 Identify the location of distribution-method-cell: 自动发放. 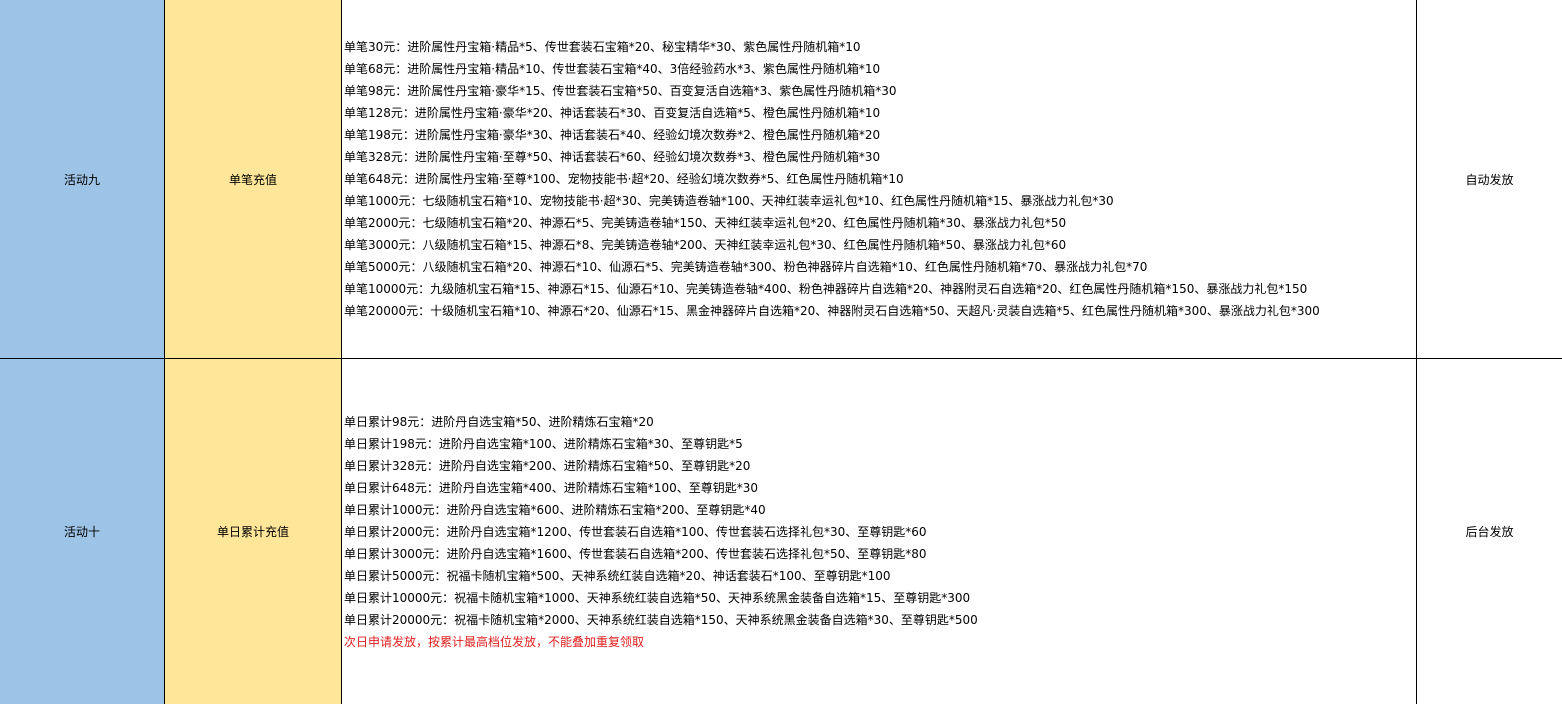
(1489, 179).